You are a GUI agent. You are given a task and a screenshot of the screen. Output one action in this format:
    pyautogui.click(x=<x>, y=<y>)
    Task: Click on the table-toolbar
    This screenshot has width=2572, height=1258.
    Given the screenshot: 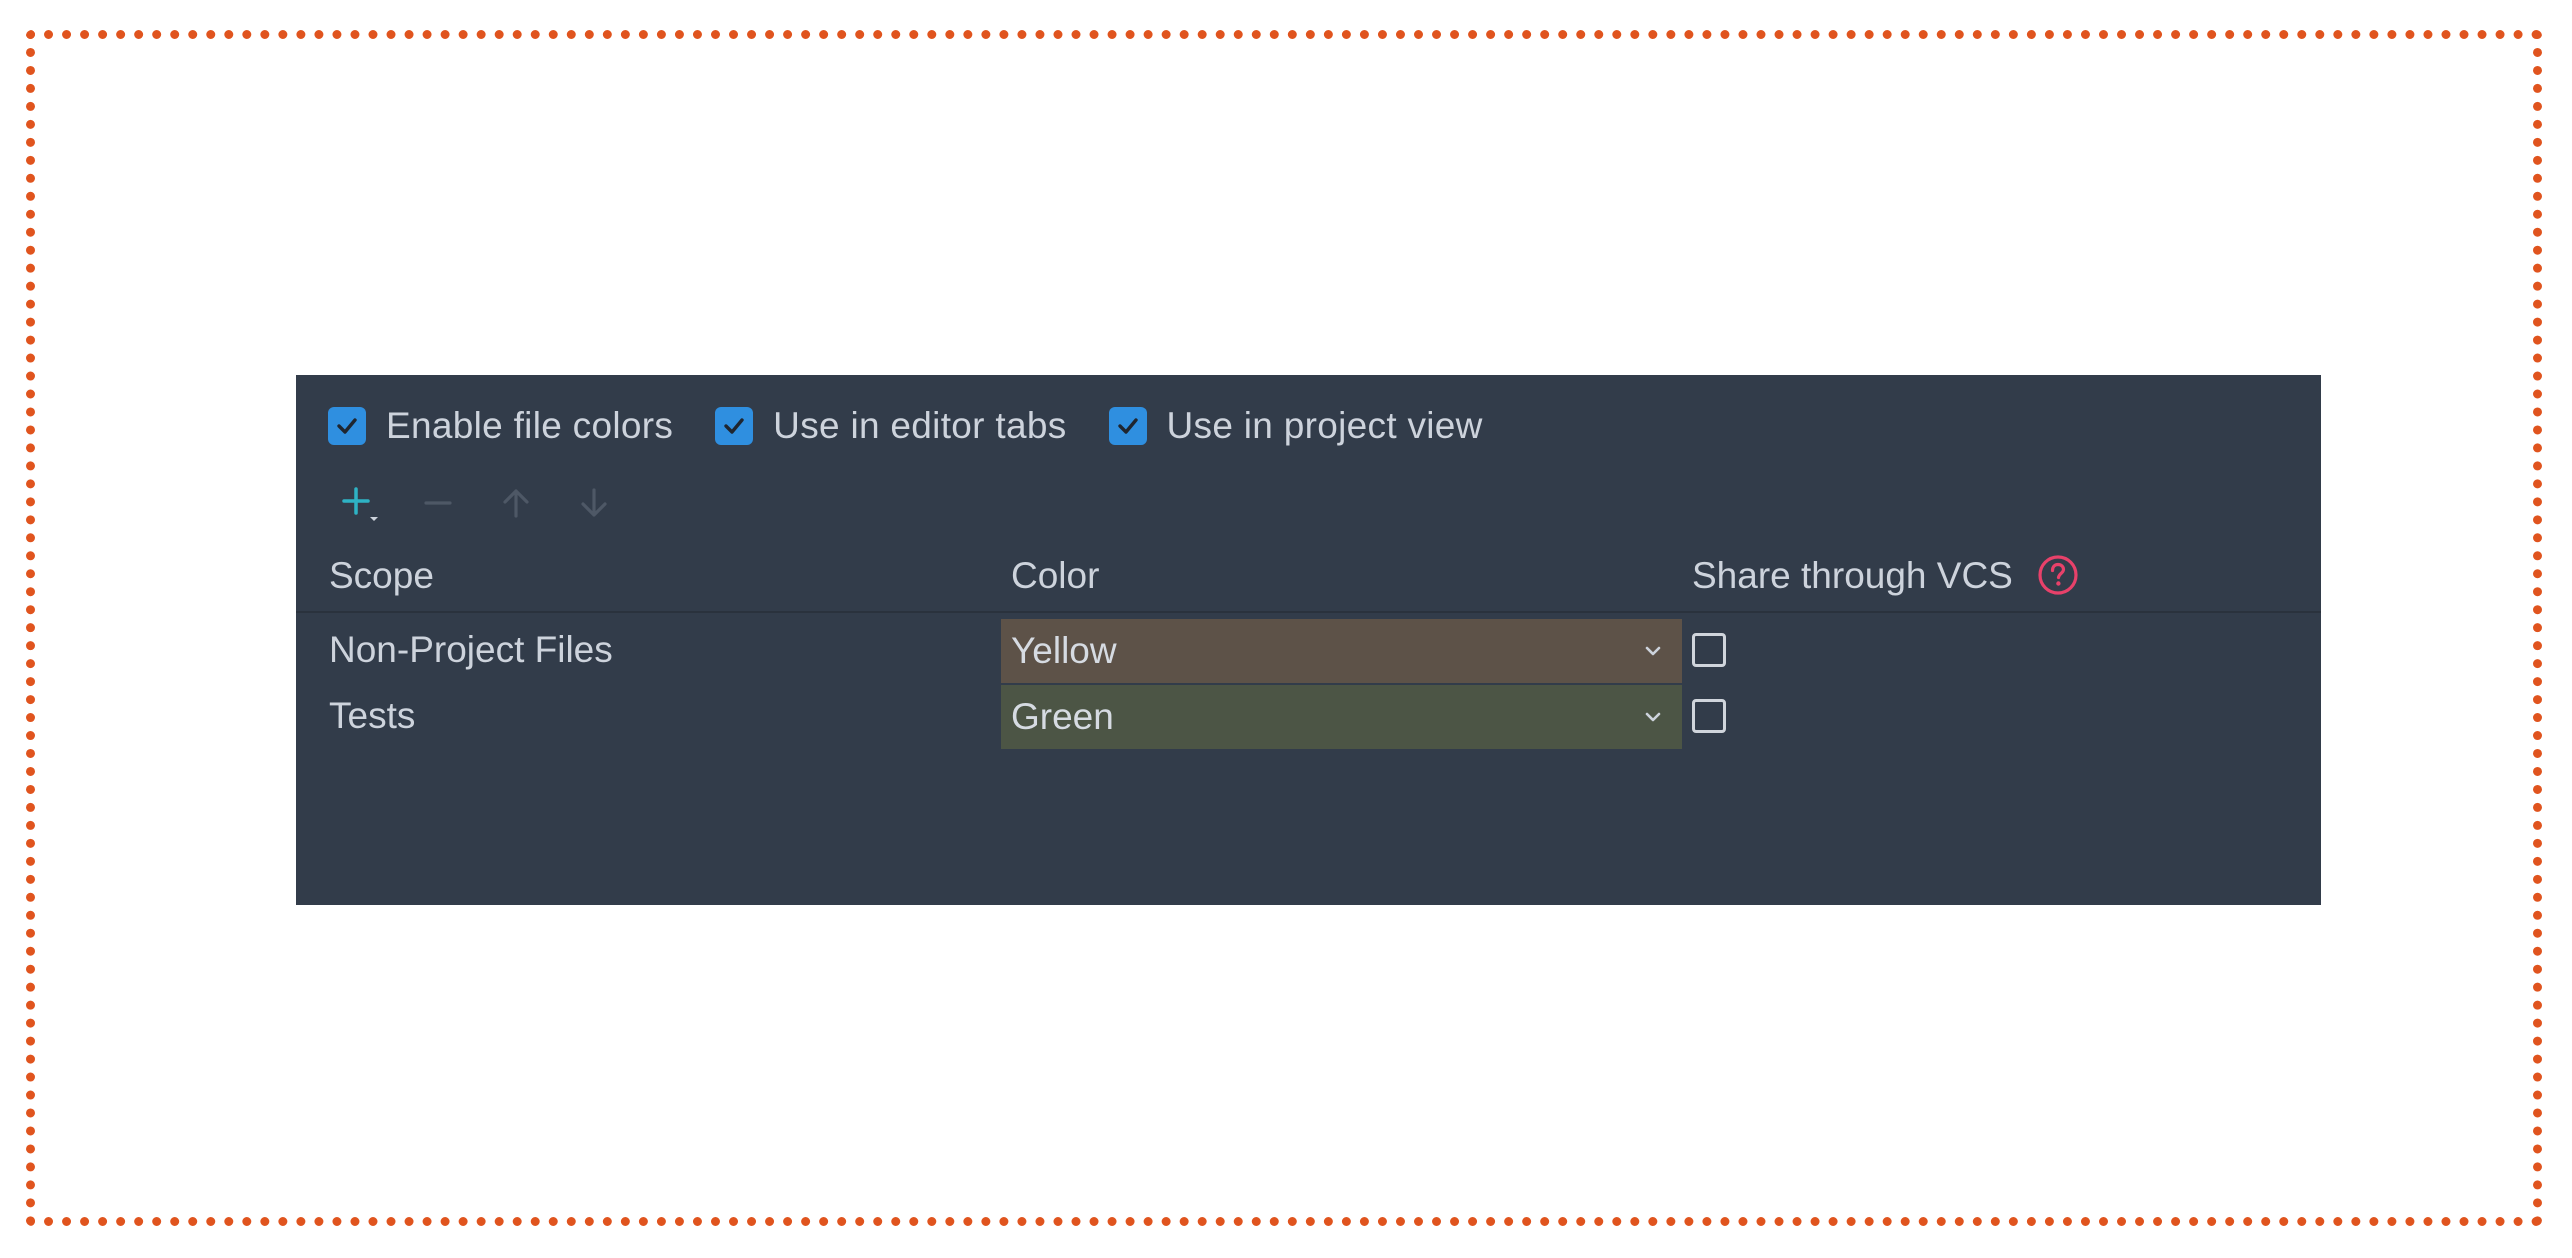 What is the action you would take?
    pyautogui.click(x=492, y=503)
    